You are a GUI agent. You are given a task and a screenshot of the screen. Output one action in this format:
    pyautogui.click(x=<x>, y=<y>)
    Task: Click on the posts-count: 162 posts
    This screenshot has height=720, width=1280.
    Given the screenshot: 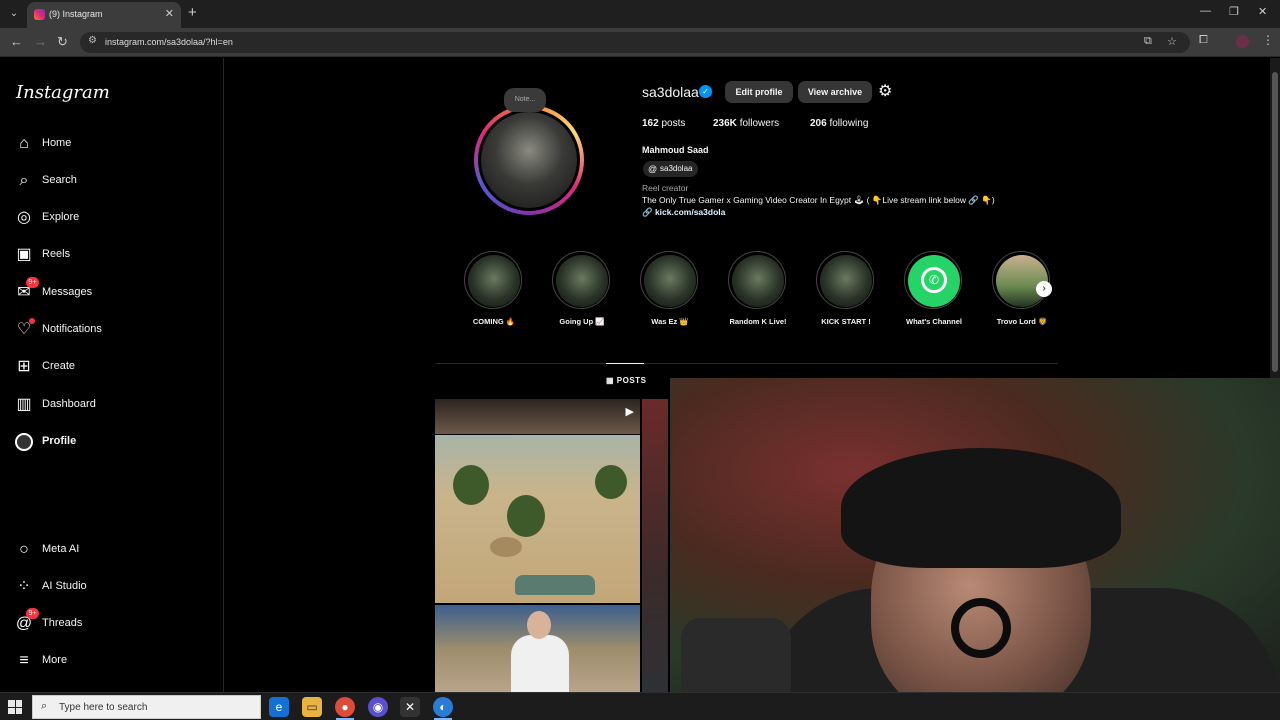 What is the action you would take?
    pyautogui.click(x=663, y=123)
    